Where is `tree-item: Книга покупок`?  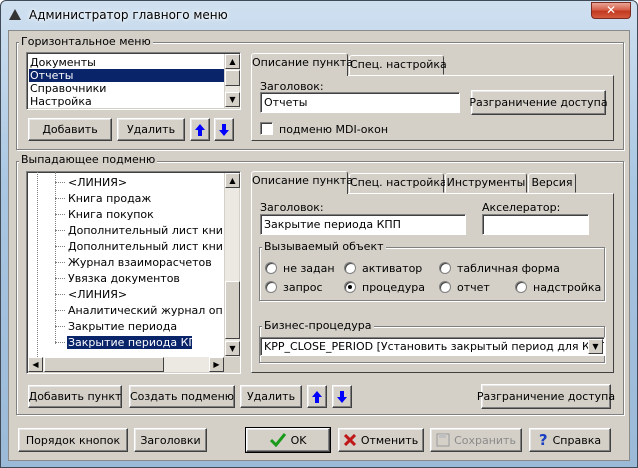 tree-item: Книга покупок is located at coordinates (144, 214).